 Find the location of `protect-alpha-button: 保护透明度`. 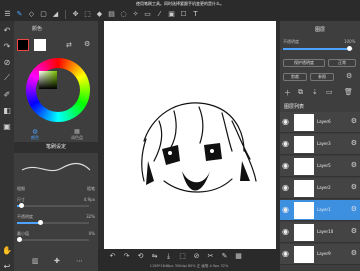

protect-alpha-button: 保护透明度 is located at coordinates (304, 63).